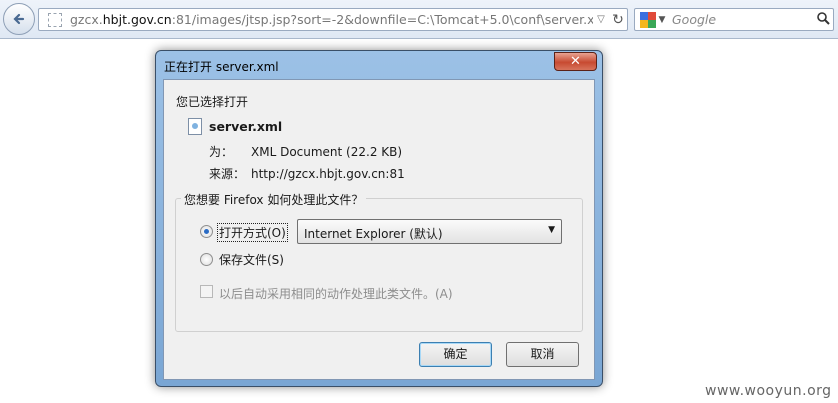 This screenshot has width=838, height=403. What do you see at coordinates (55, 19) in the screenshot?
I see `site-icon` at bounding box center [55, 19].